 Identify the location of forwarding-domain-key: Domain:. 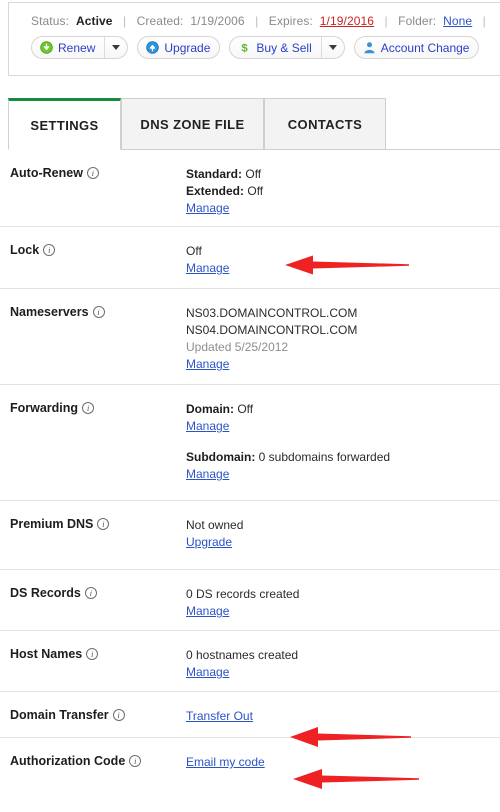
(210, 409).